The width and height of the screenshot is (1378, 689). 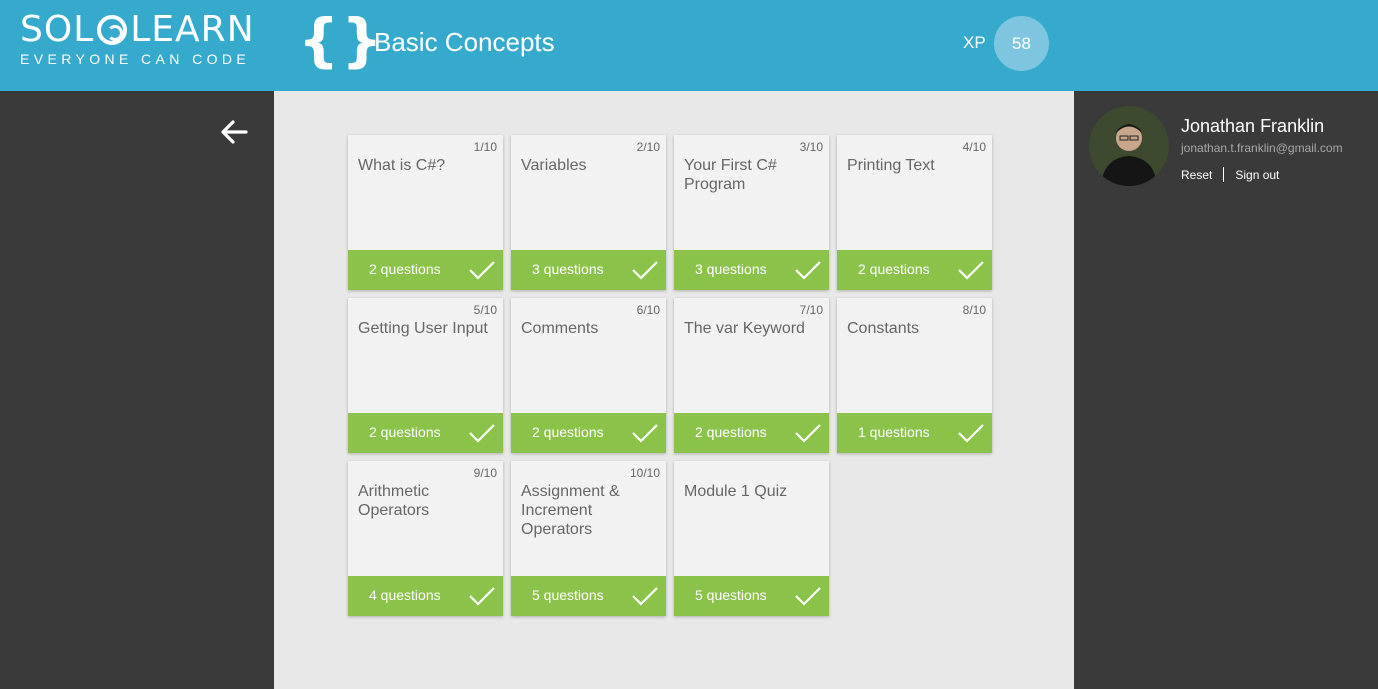 I want to click on user-links: Reset Sign out, so click(x=1230, y=174).